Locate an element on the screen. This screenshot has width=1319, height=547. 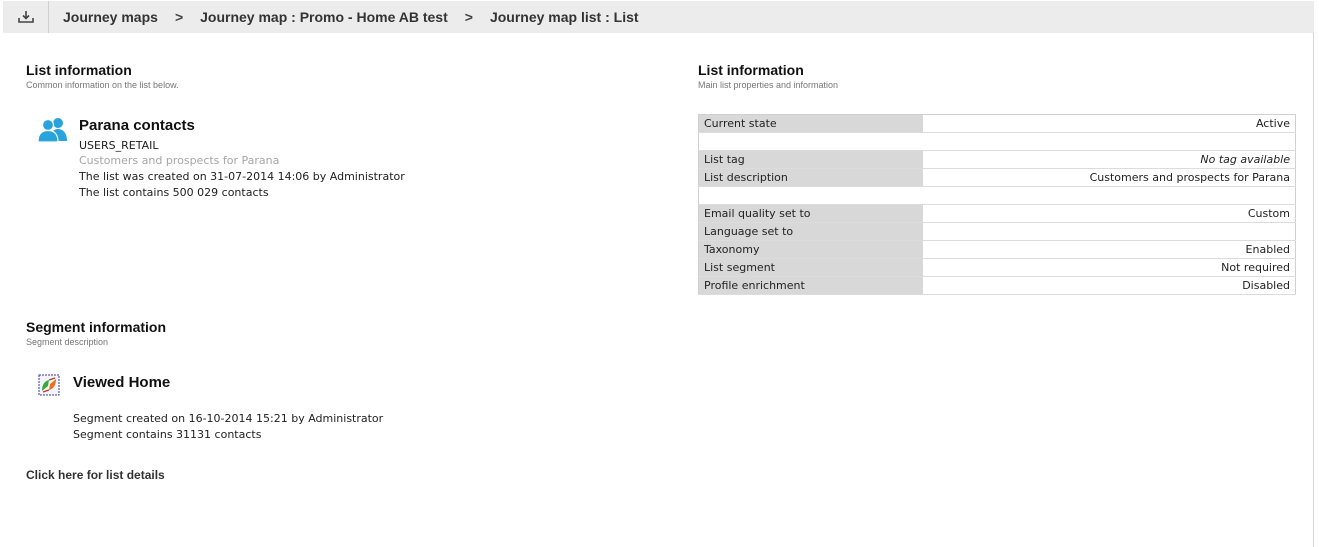
panel-border is located at coordinates (1313, 290).